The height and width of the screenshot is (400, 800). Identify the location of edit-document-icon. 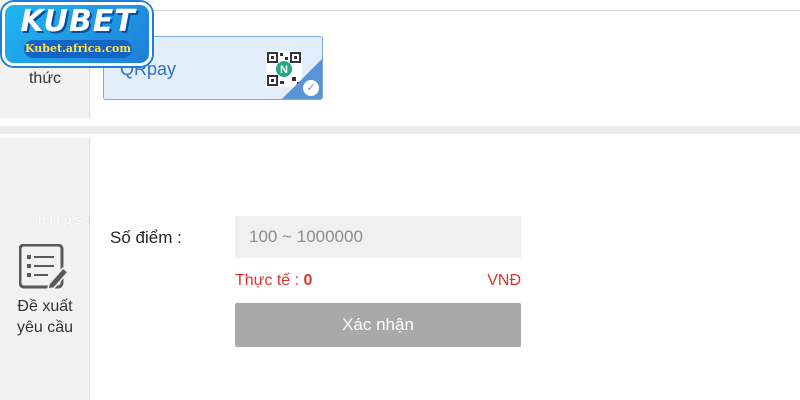
(44, 267).